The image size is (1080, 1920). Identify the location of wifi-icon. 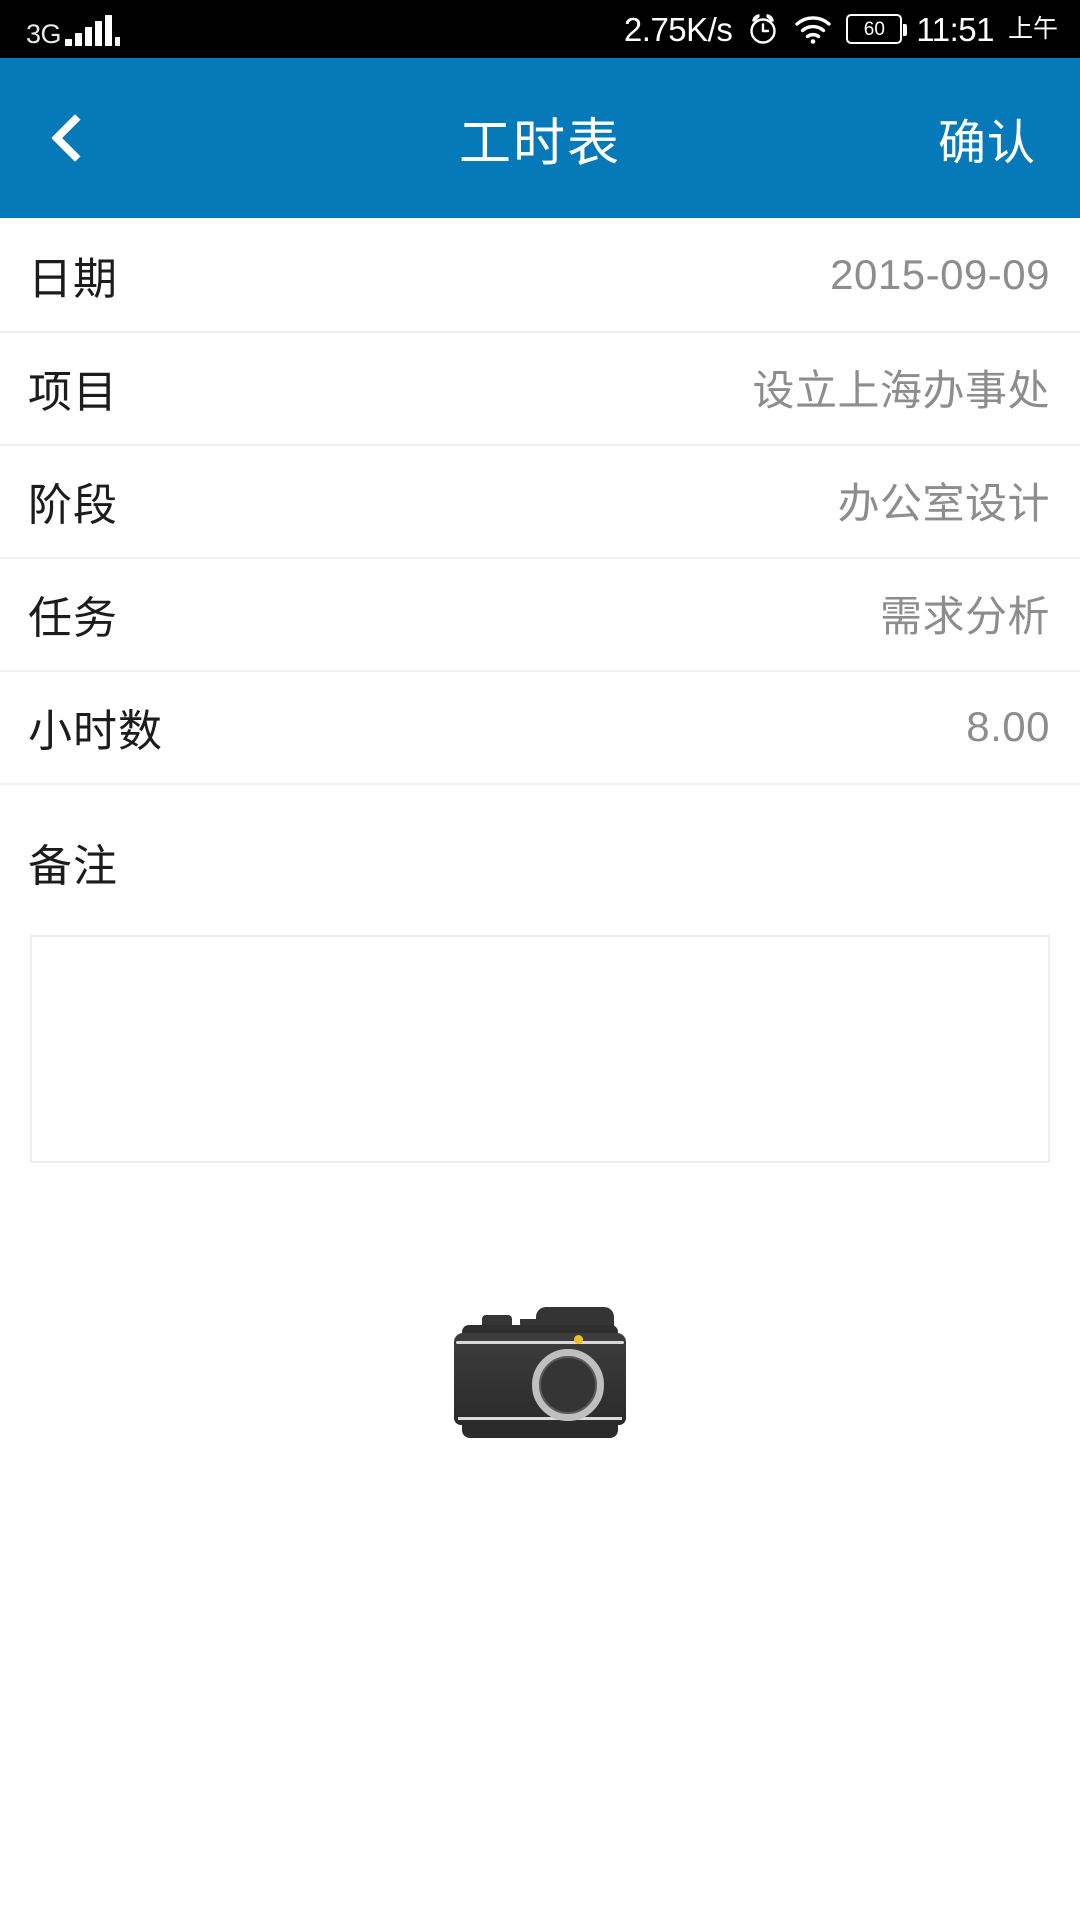
(813, 29).